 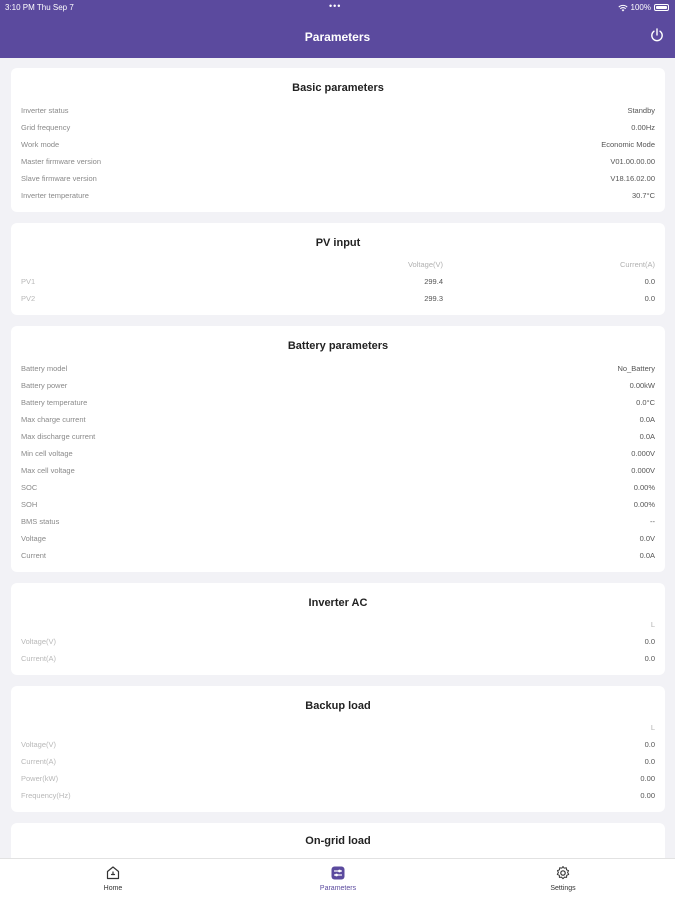 I want to click on param-label: Voltage, so click(x=34, y=538).